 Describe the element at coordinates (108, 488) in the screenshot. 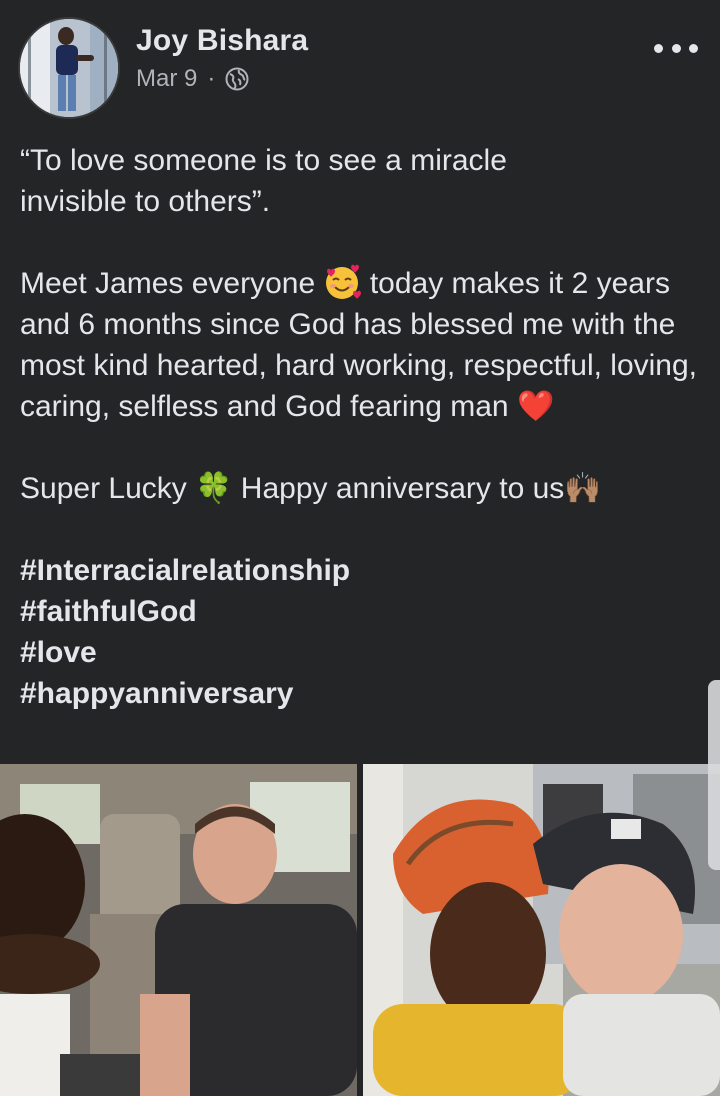

I see `lucky-part-1: Super Lucky` at that location.